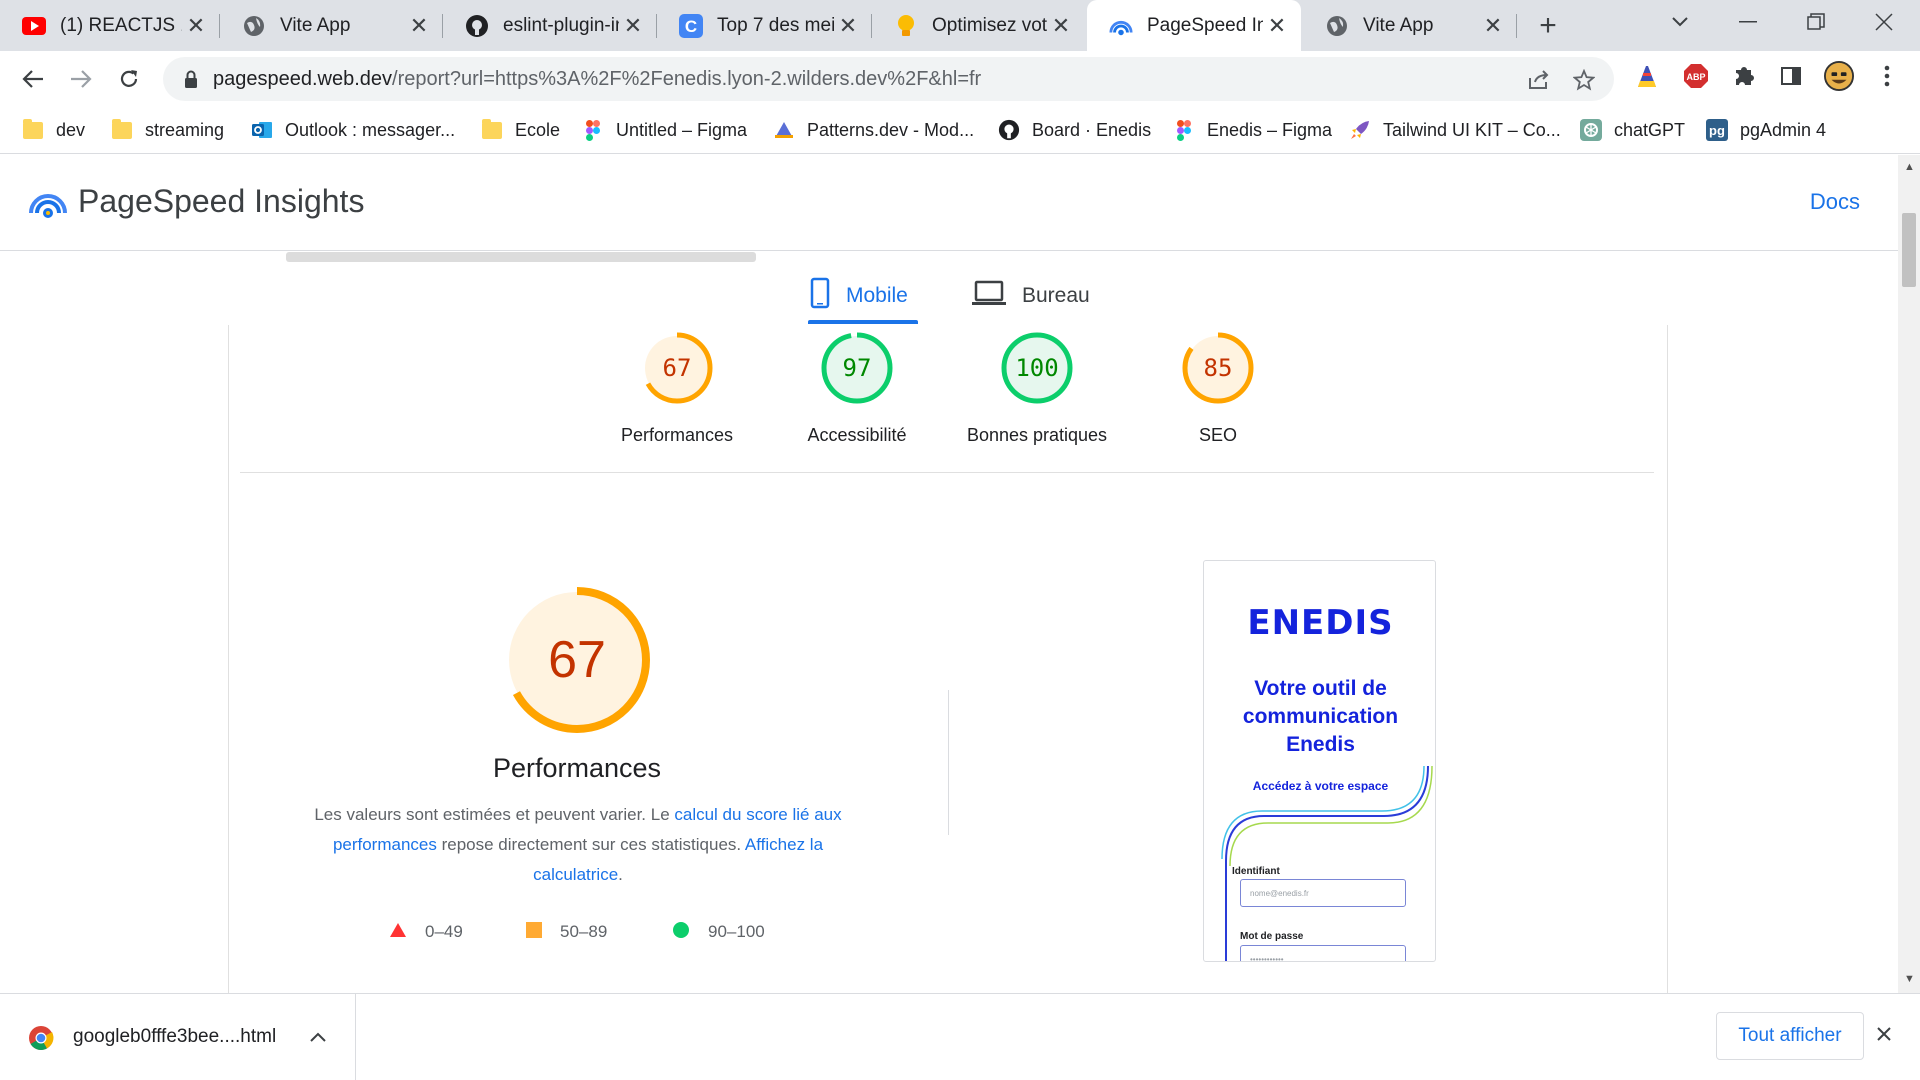  What do you see at coordinates (1591, 130) in the screenshot?
I see `openai-icon` at bounding box center [1591, 130].